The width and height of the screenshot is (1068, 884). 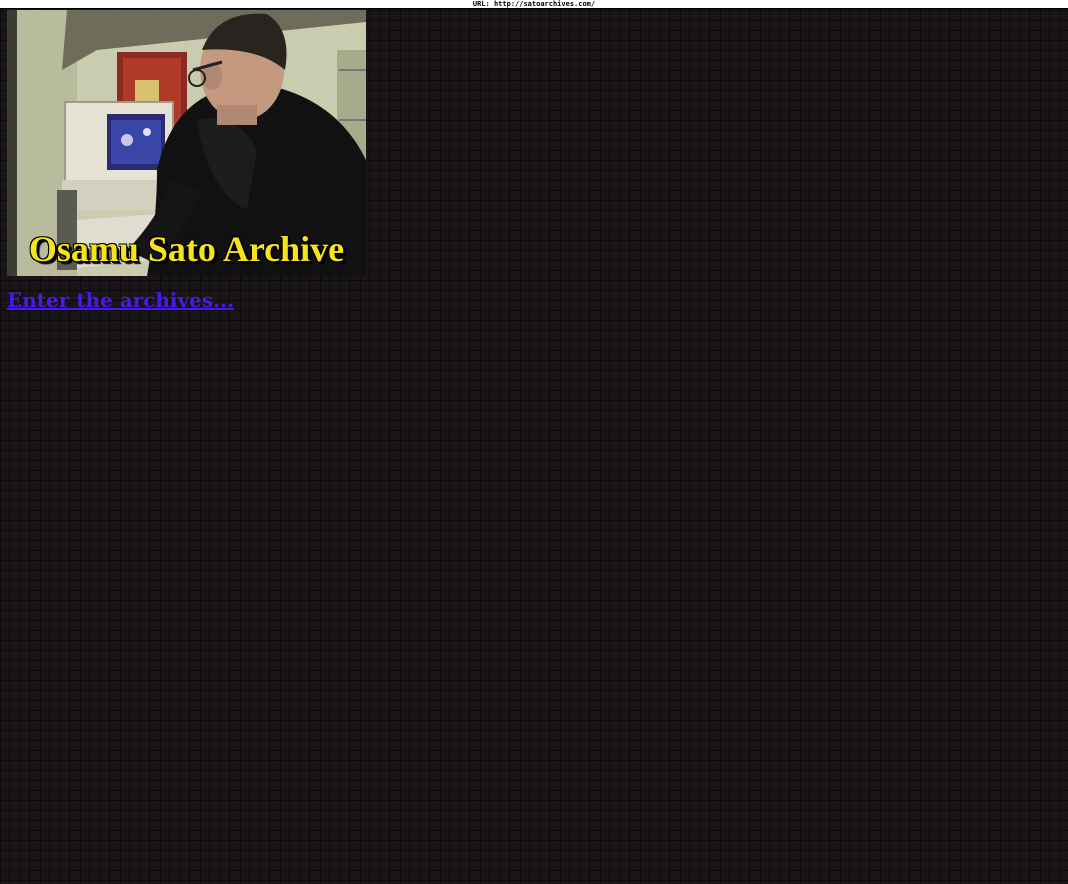 What do you see at coordinates (534, 4) in the screenshot?
I see `url-bar: URL: http://satoarchives.com/` at bounding box center [534, 4].